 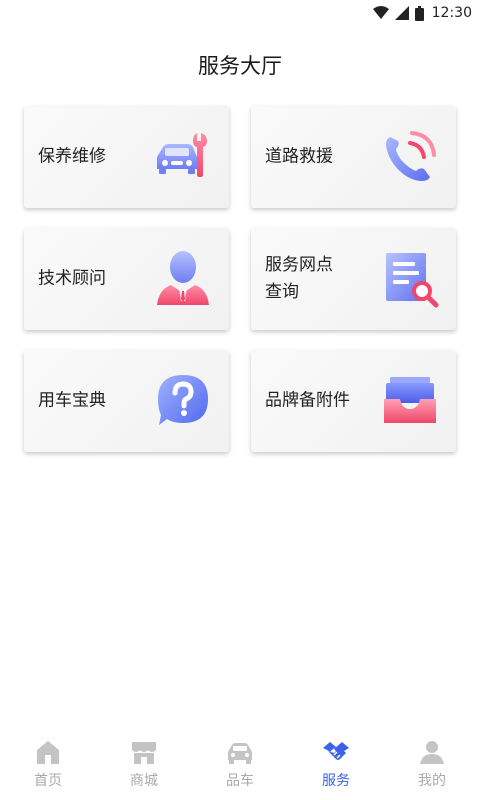 I want to click on service-card-label: 技术顾问, so click(x=72, y=278).